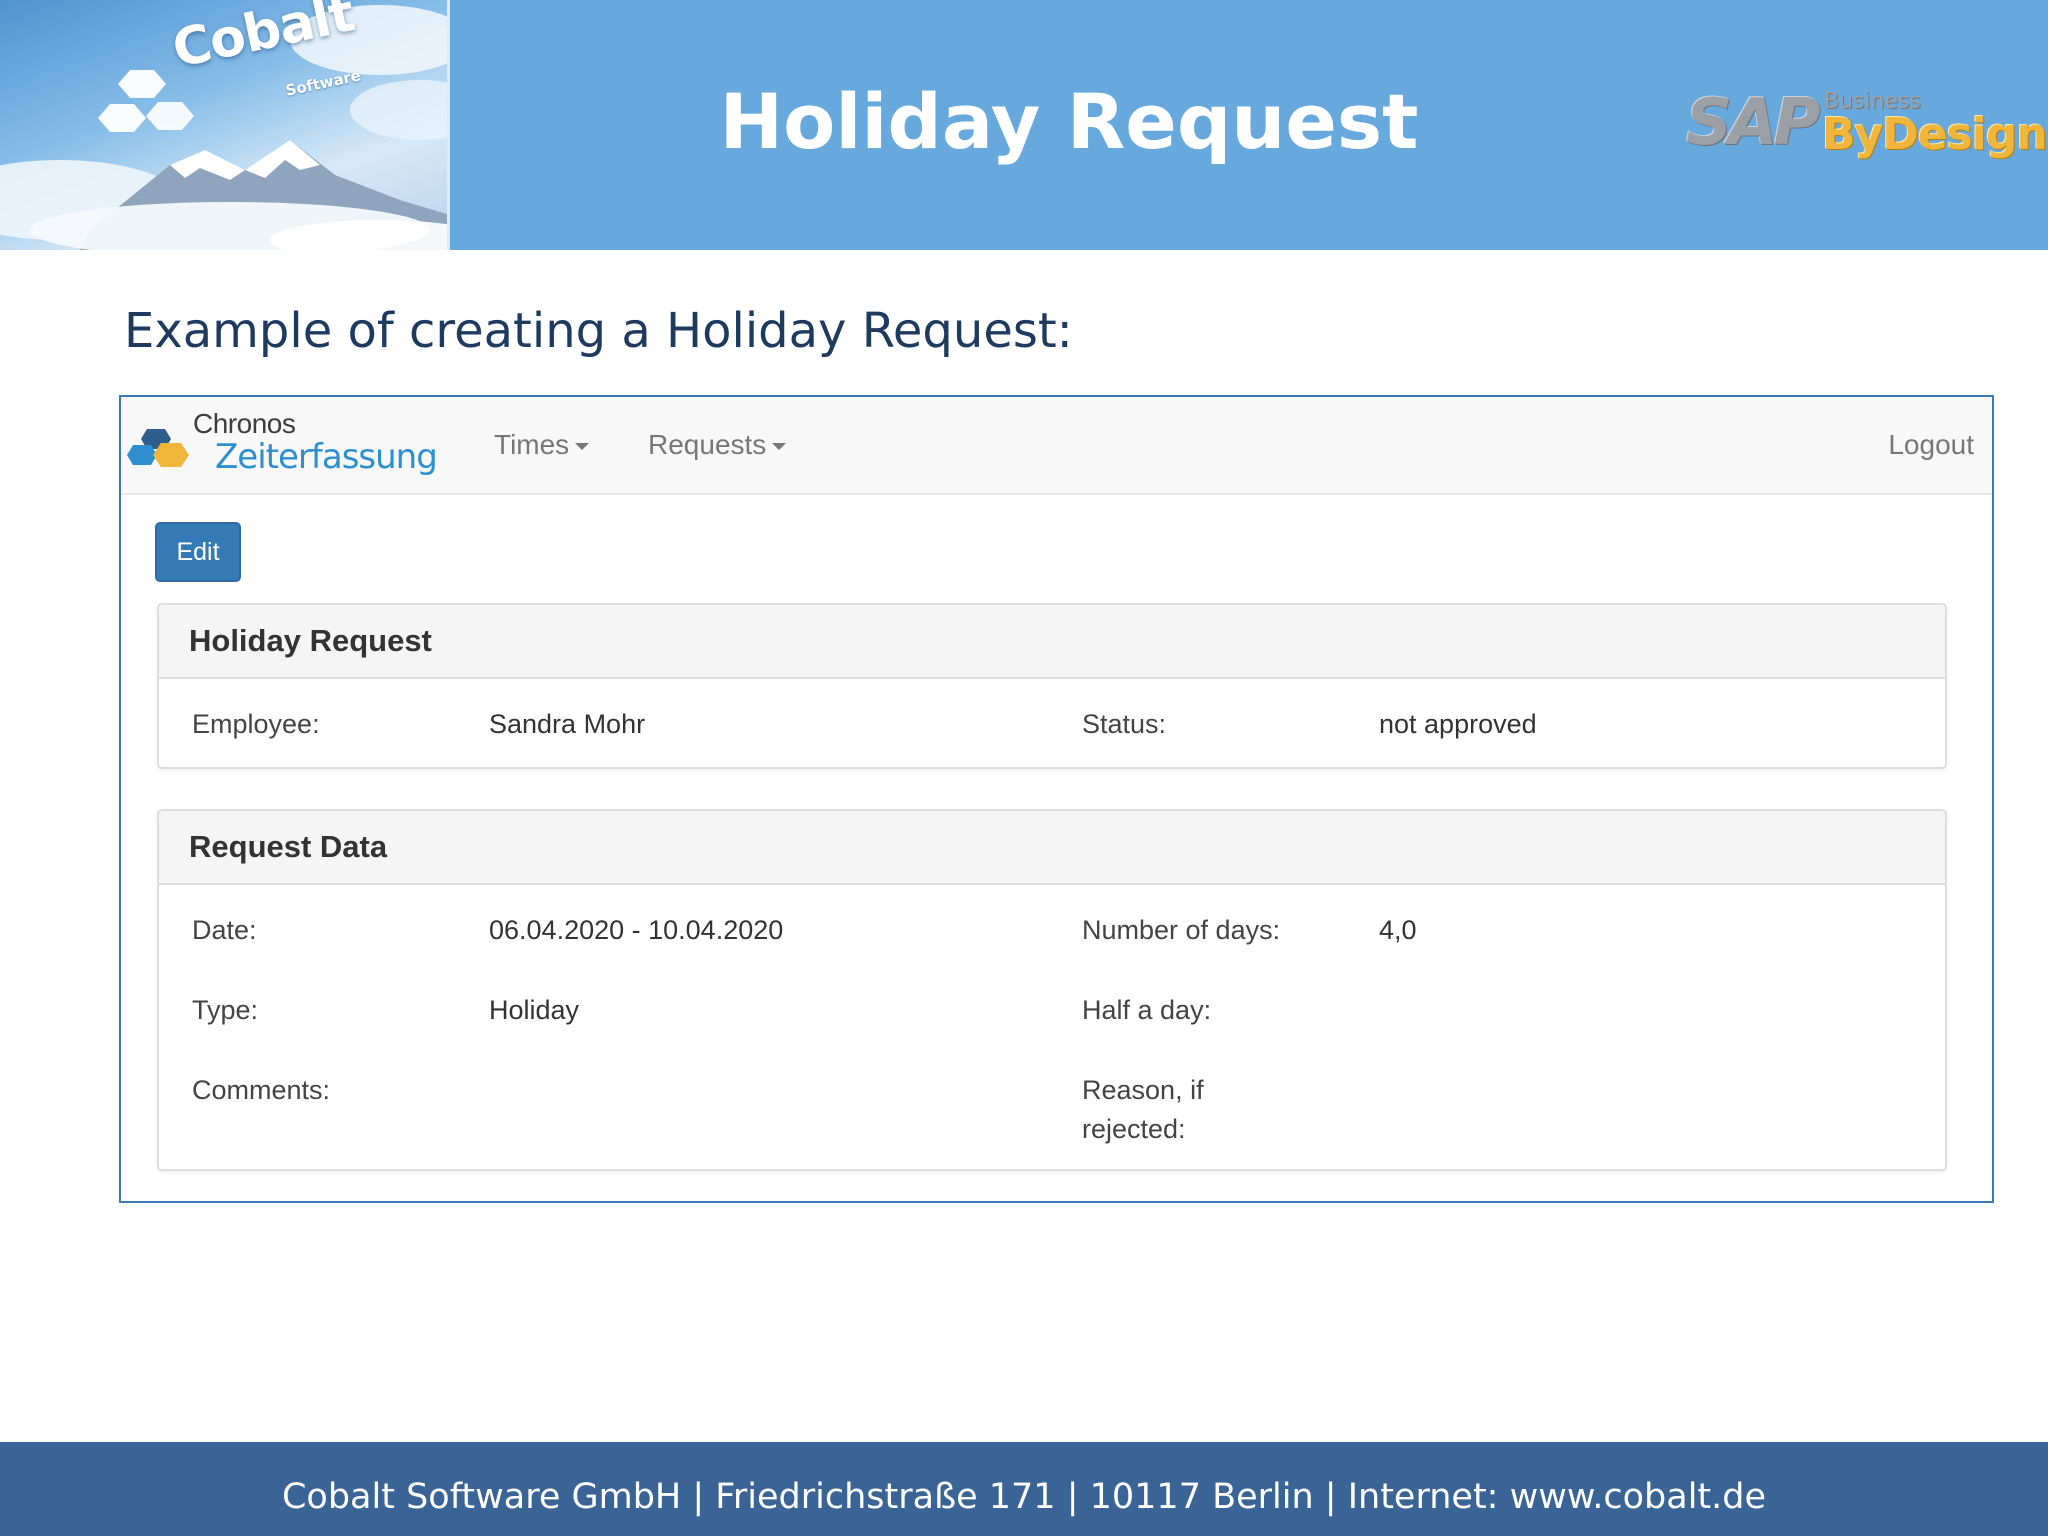  I want to click on reason-rejected-label-line1: Reason, if, so click(1143, 1090).